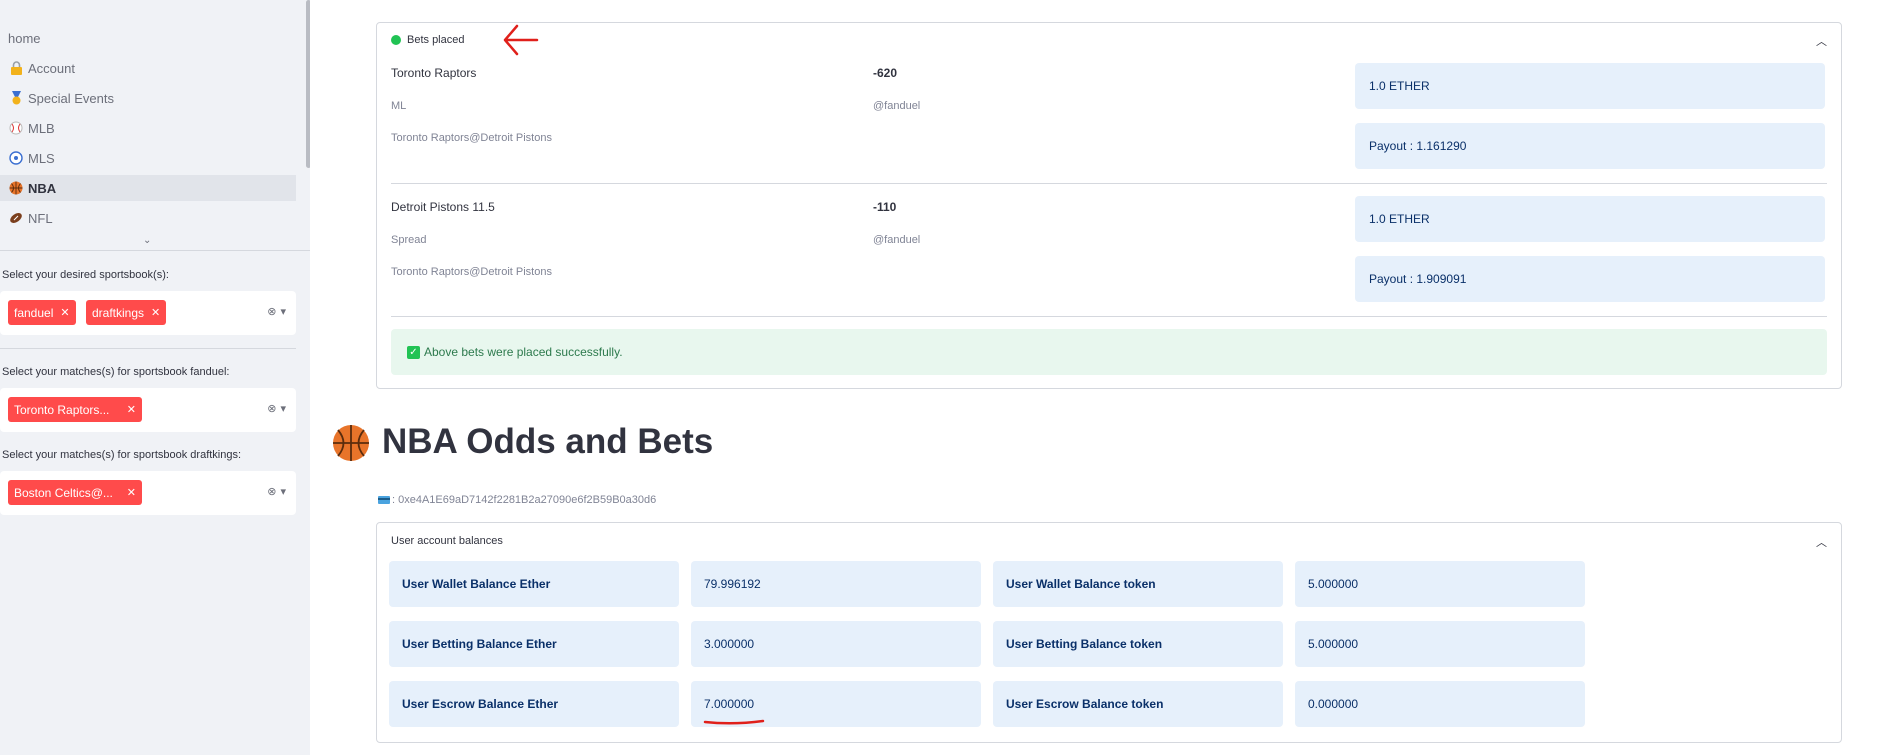 The height and width of the screenshot is (755, 1883). I want to click on chip-draftkings: draftkings ✕, so click(126, 312).